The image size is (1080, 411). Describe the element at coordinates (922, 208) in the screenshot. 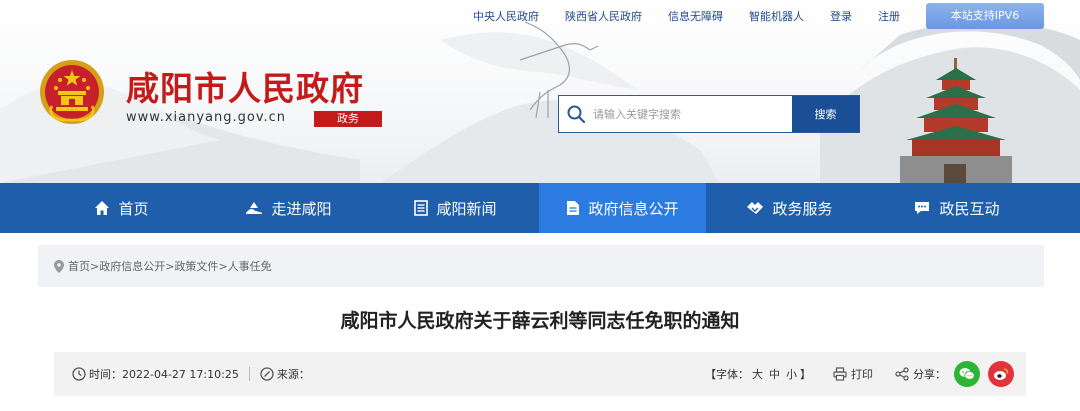

I see `chat-icon` at that location.